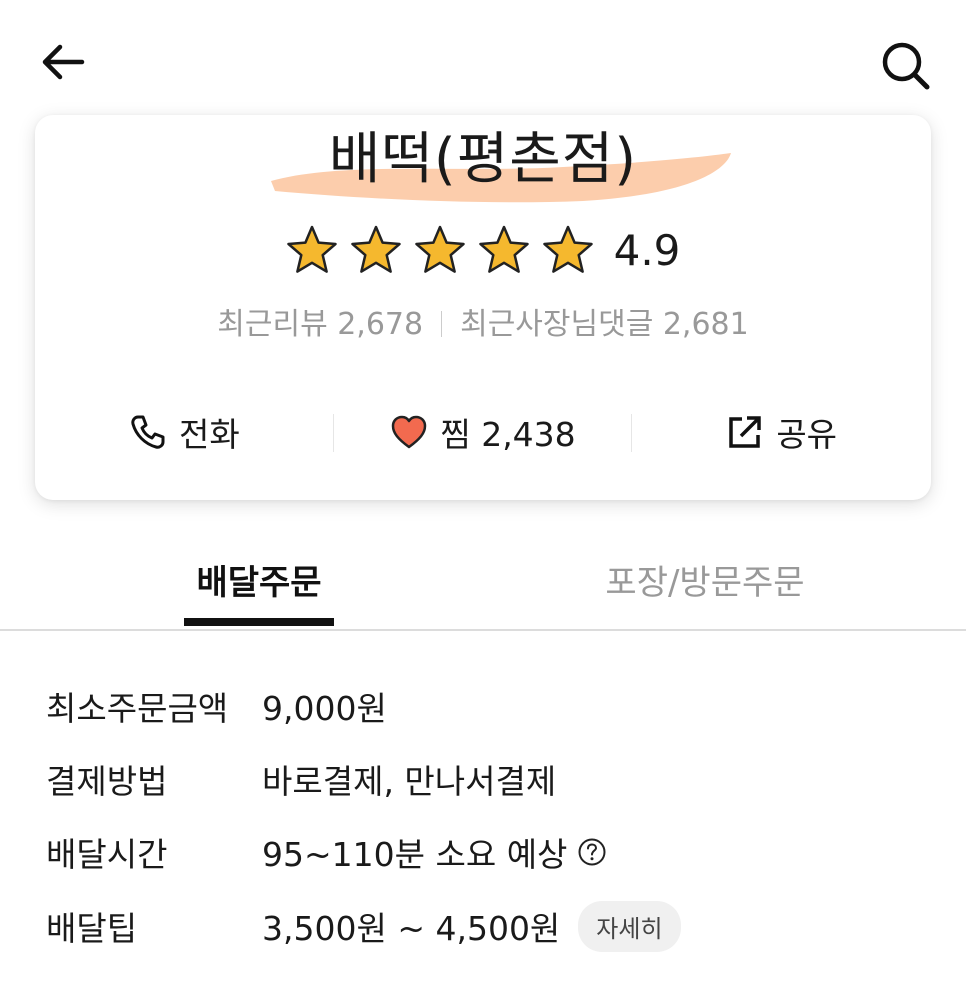 This screenshot has height=983, width=966. What do you see at coordinates (259, 622) in the screenshot?
I see `active-tab-indicator` at bounding box center [259, 622].